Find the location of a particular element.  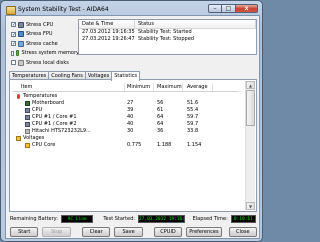

stress-option-cpu: ✓ Stress CPU is located at coordinates (45, 25).